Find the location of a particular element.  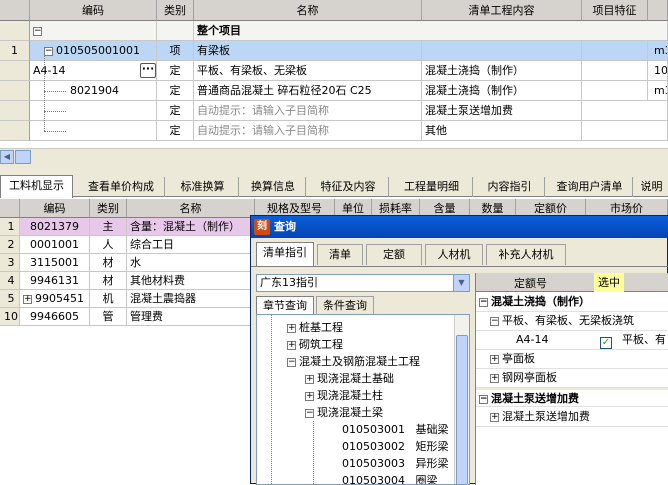

tree-leaf: 010503002 矩形梁 is located at coordinates (395, 446).